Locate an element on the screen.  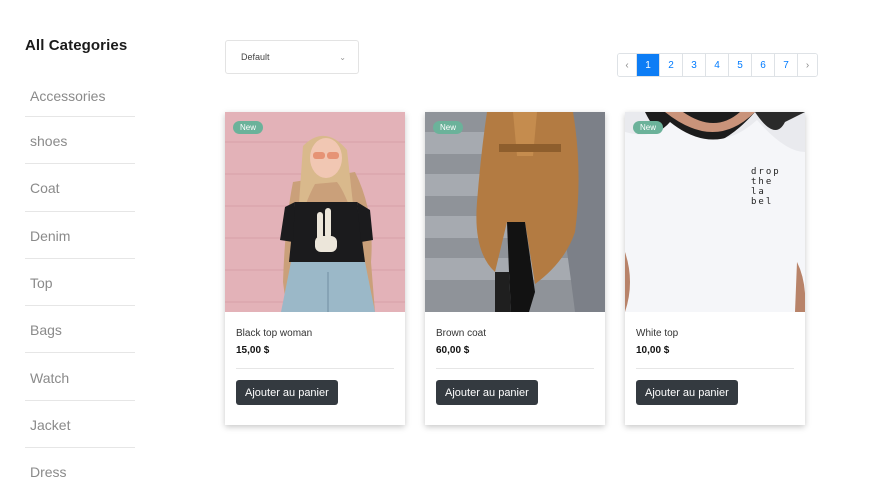
pagination-next-button: › is located at coordinates (807, 65).